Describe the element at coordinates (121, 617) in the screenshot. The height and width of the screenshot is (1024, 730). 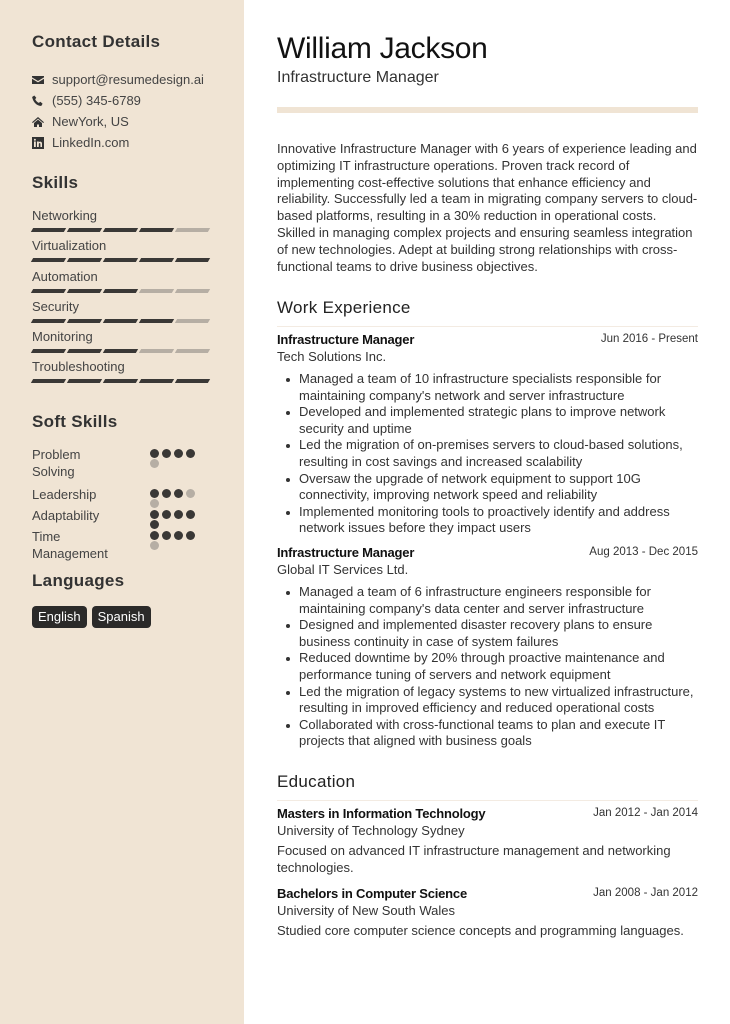
I see `language-badge: Spanish` at that location.